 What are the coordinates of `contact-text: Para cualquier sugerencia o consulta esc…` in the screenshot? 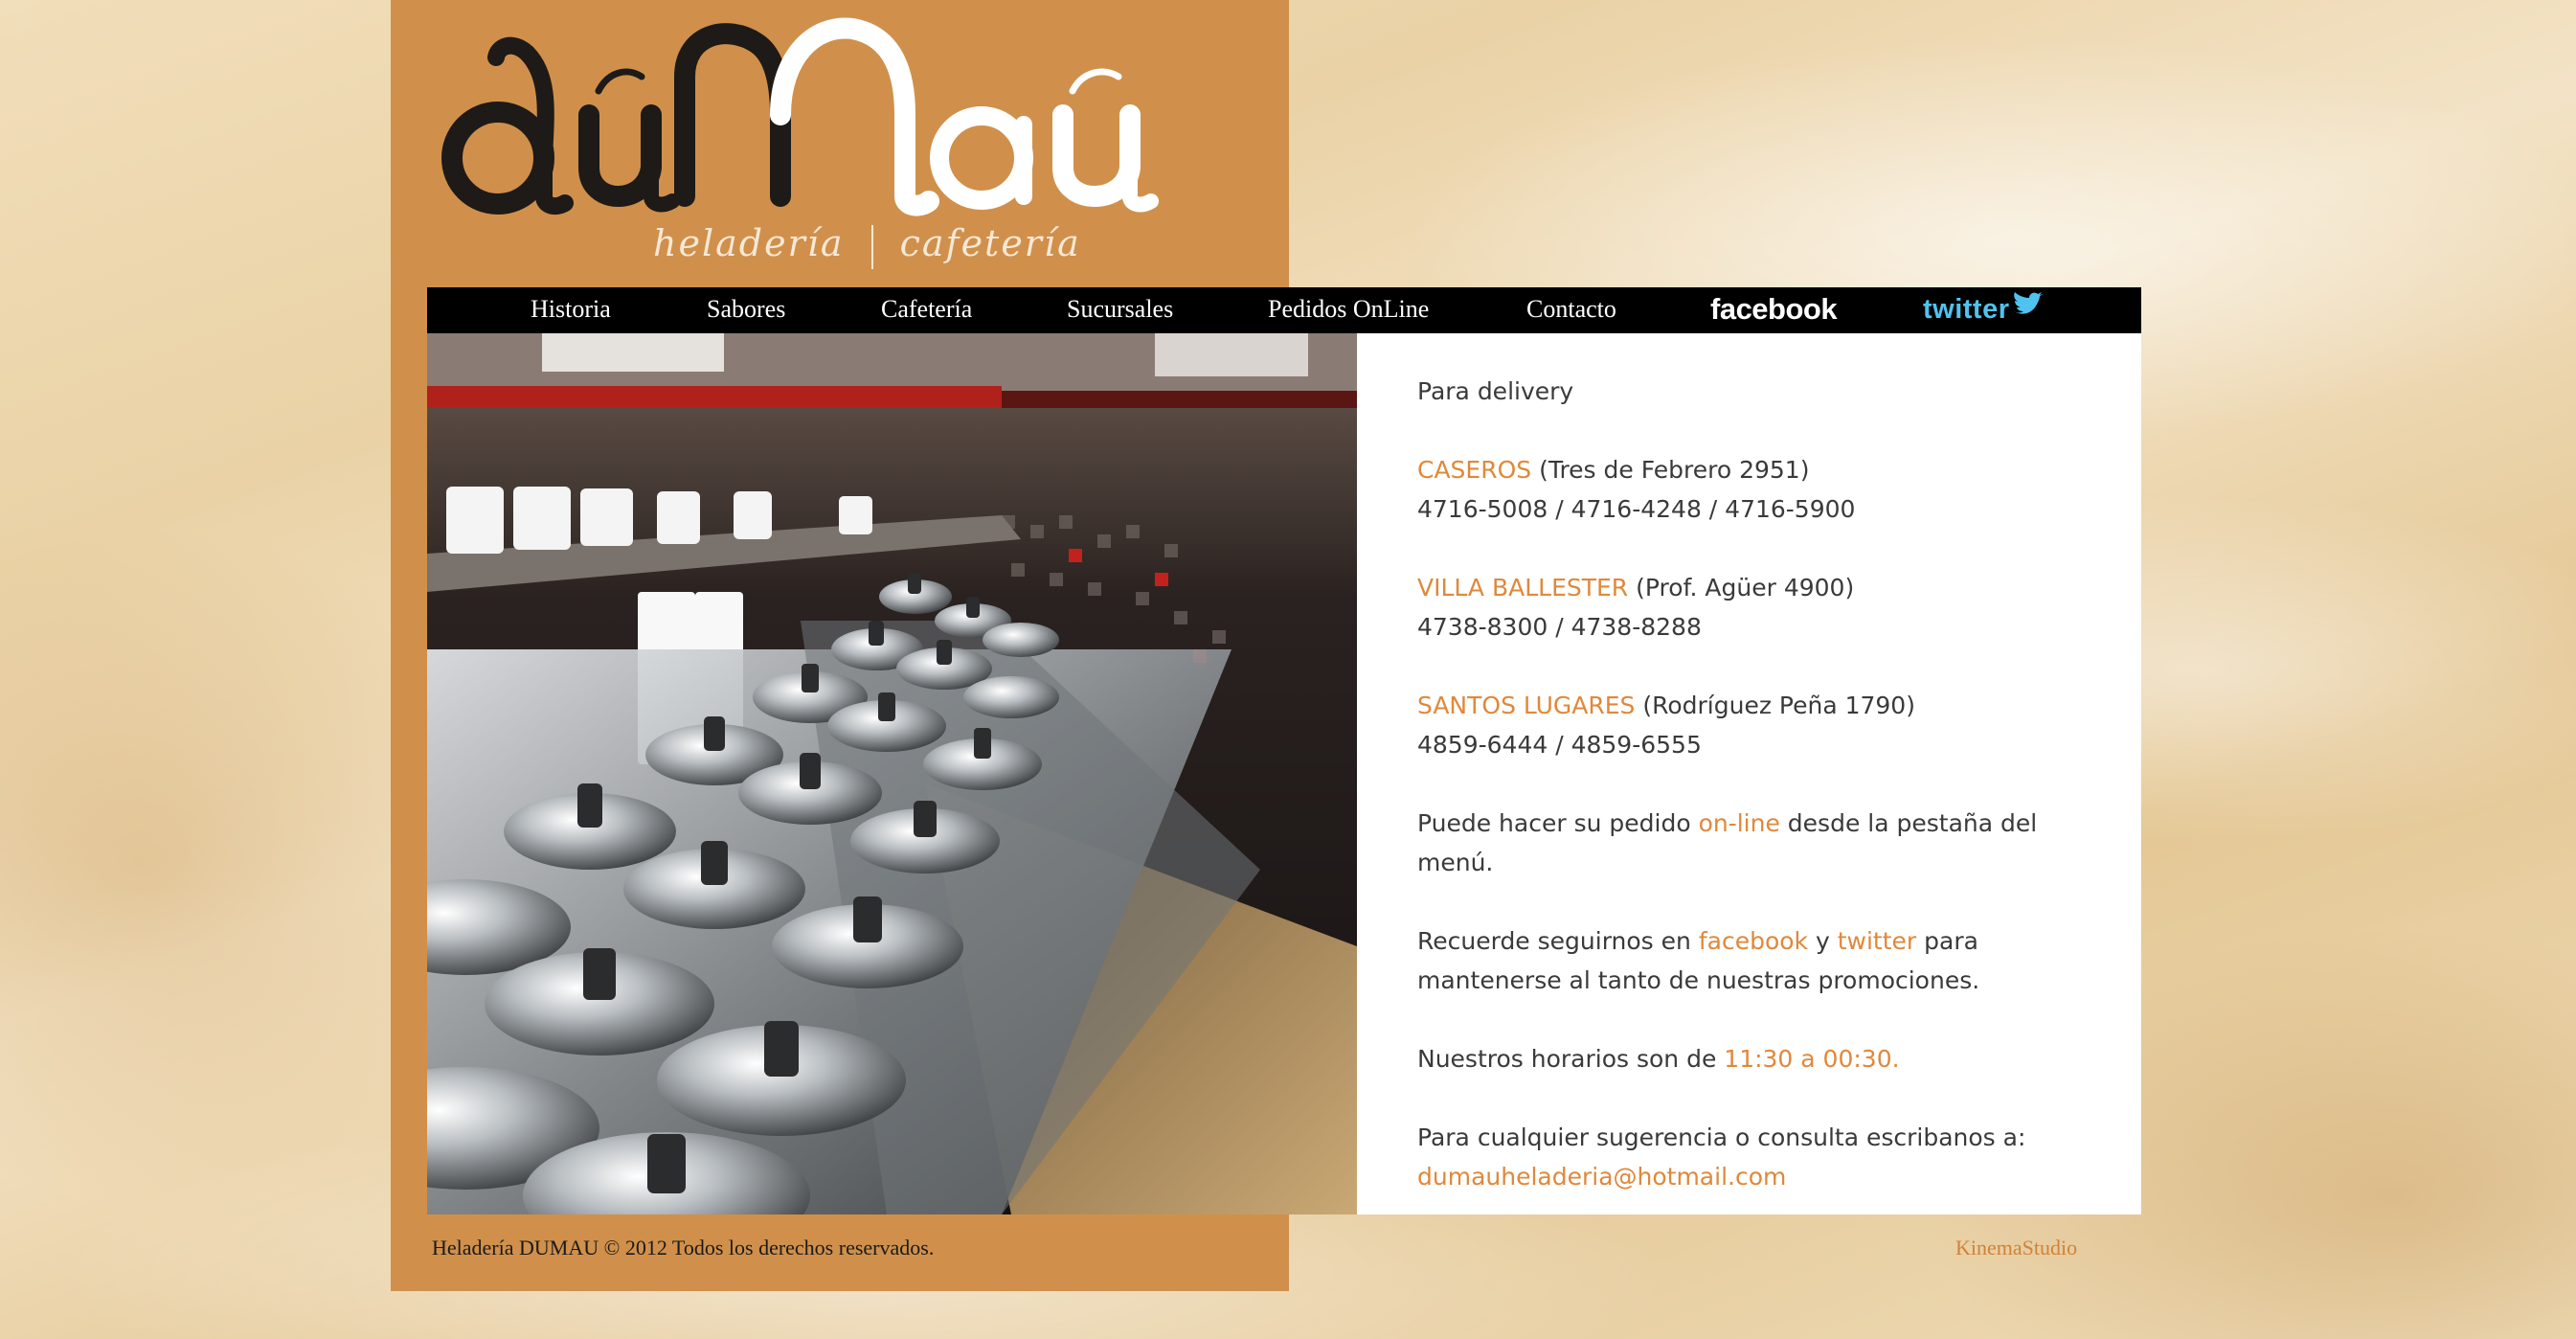 It's located at (1721, 1137).